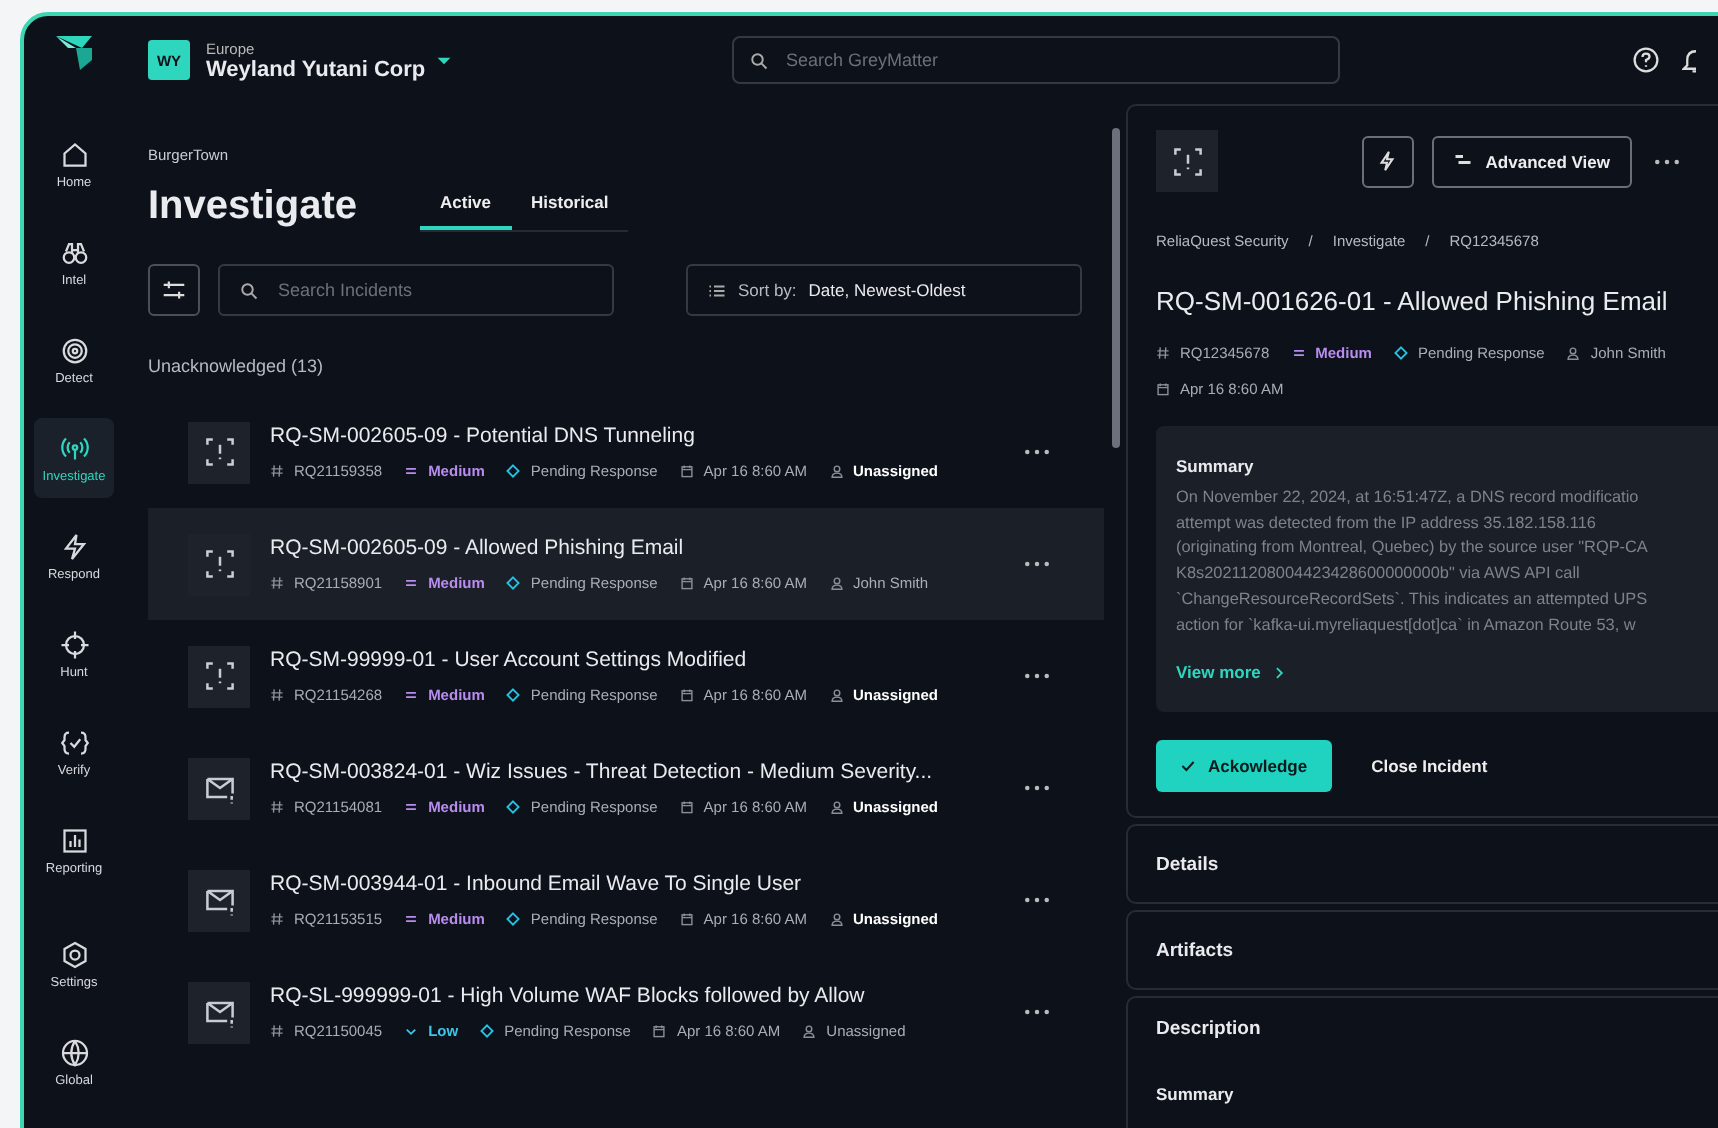 The width and height of the screenshot is (1718, 1128). Describe the element at coordinates (74, 954) in the screenshot. I see `settings-icon` at that location.